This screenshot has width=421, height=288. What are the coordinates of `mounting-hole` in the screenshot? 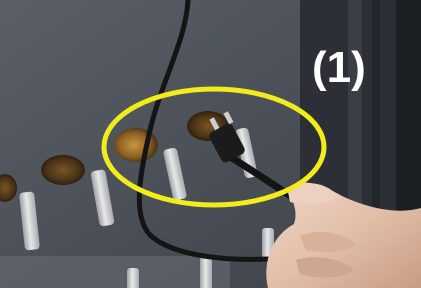 It's located at (63, 170).